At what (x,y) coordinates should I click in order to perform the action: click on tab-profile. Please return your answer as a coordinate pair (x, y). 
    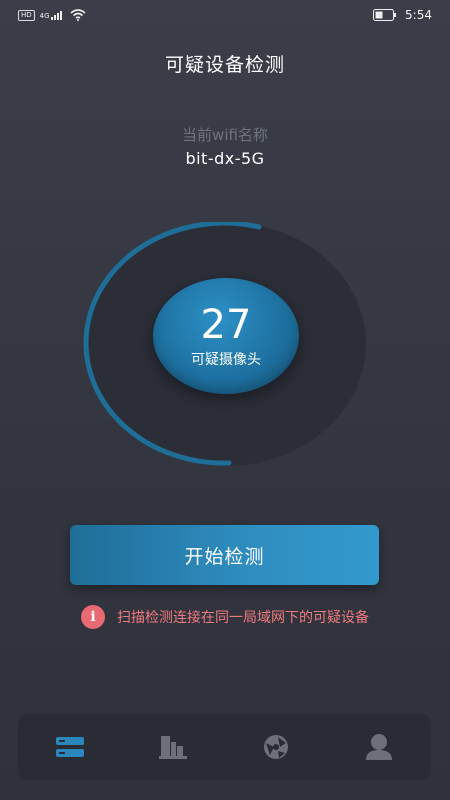
    Looking at the image, I should click on (379, 747).